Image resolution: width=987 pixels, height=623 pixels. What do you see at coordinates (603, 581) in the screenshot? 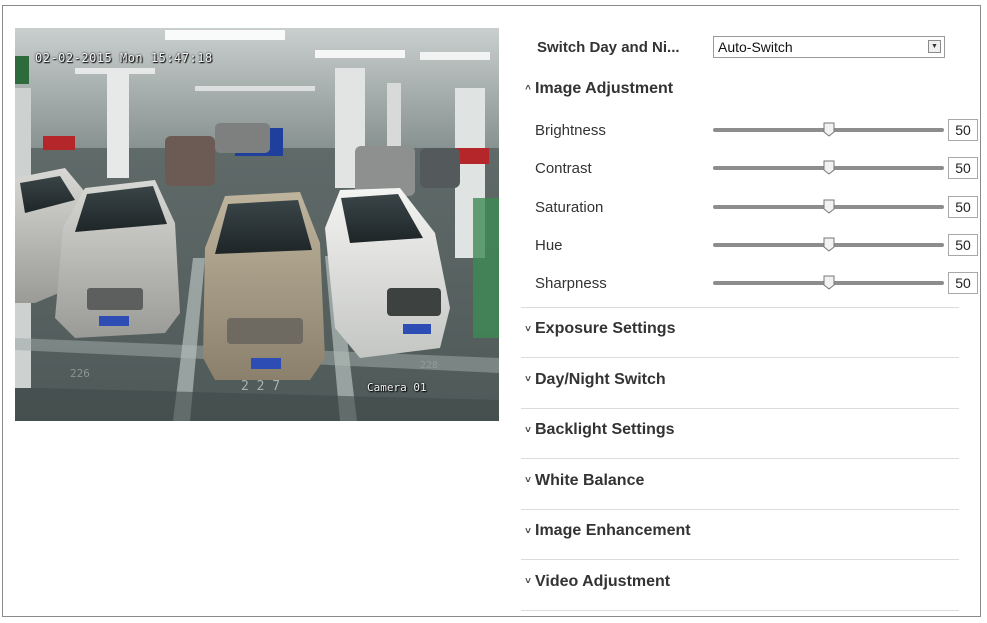
I see `section-video-adjustment-title: Video Adjustment` at bounding box center [603, 581].